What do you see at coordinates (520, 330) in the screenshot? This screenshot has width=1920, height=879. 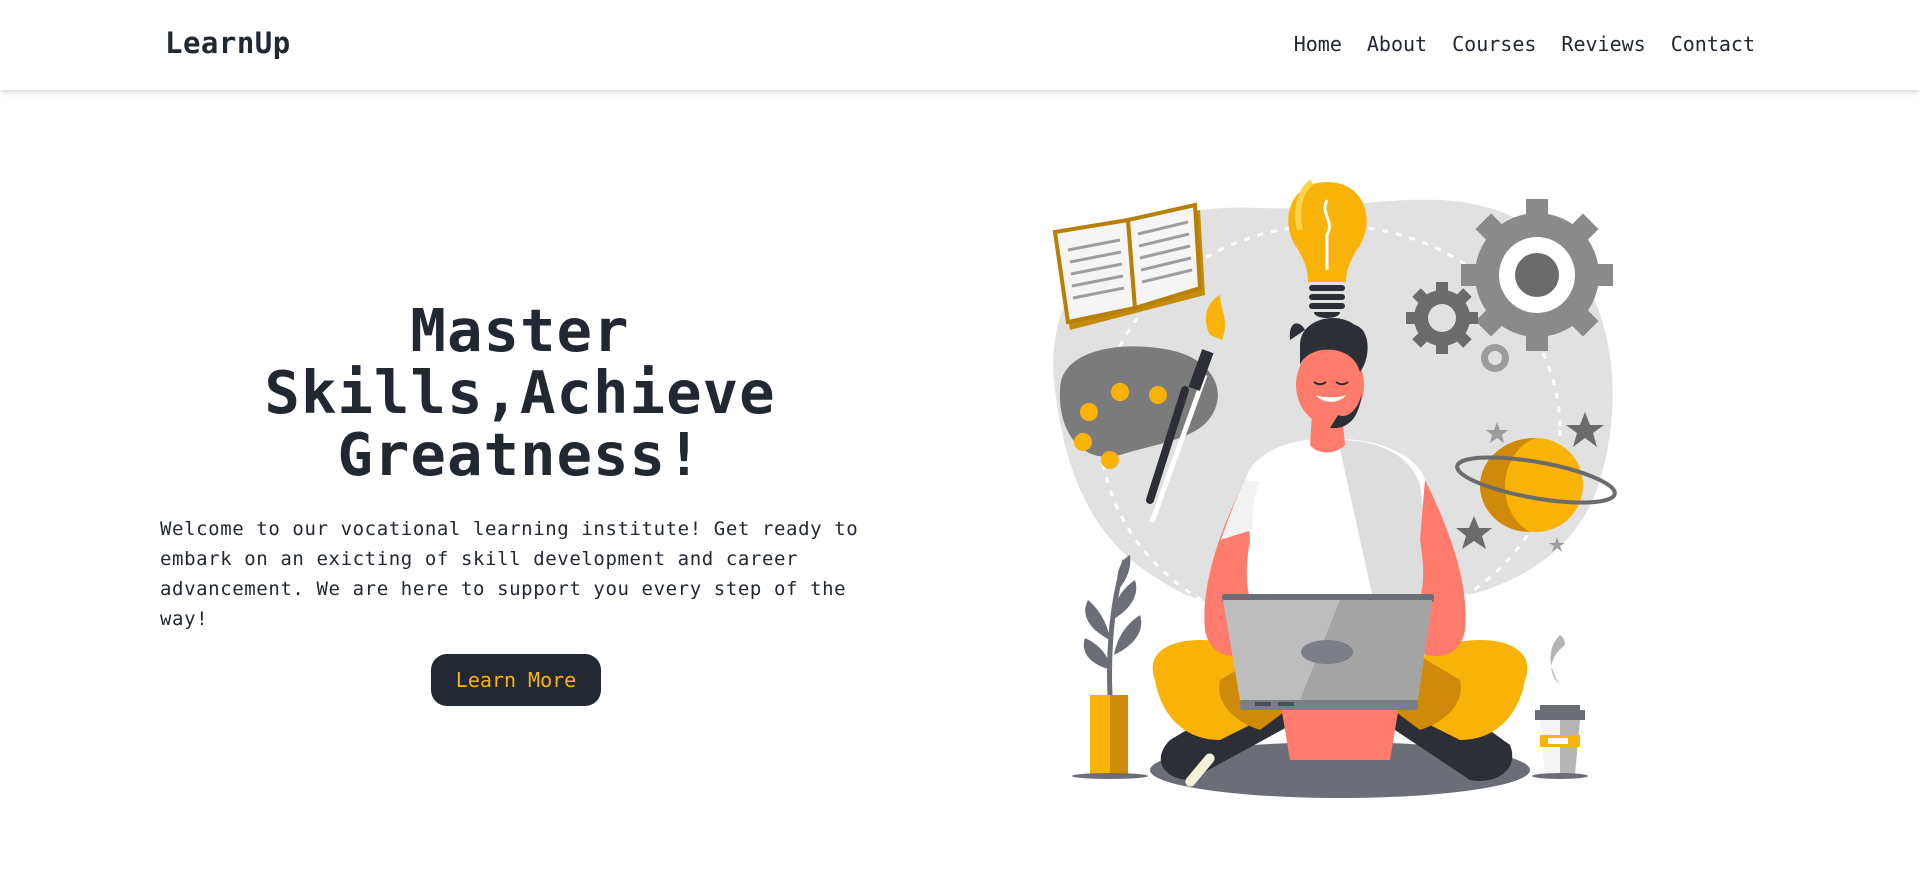 I see `hero-title-line: Master` at bounding box center [520, 330].